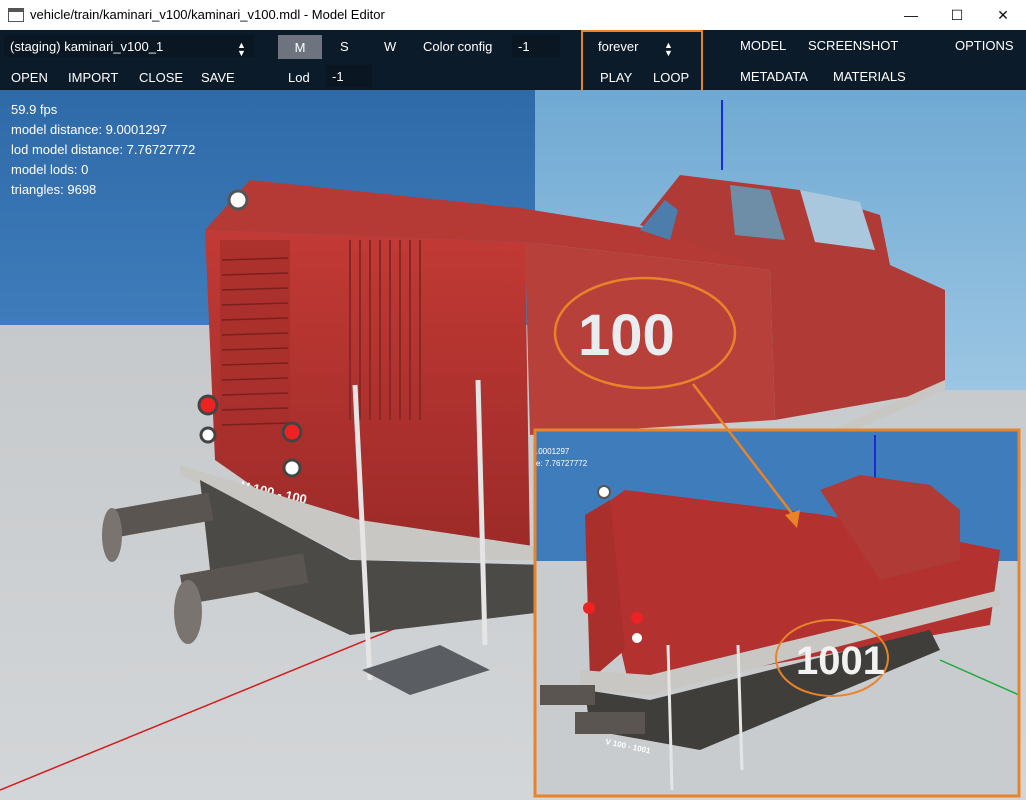 The height and width of the screenshot is (800, 1026). What do you see at coordinates (87, 46) in the screenshot?
I see `model-select-value: (staging) kaminari_v100_1` at bounding box center [87, 46].